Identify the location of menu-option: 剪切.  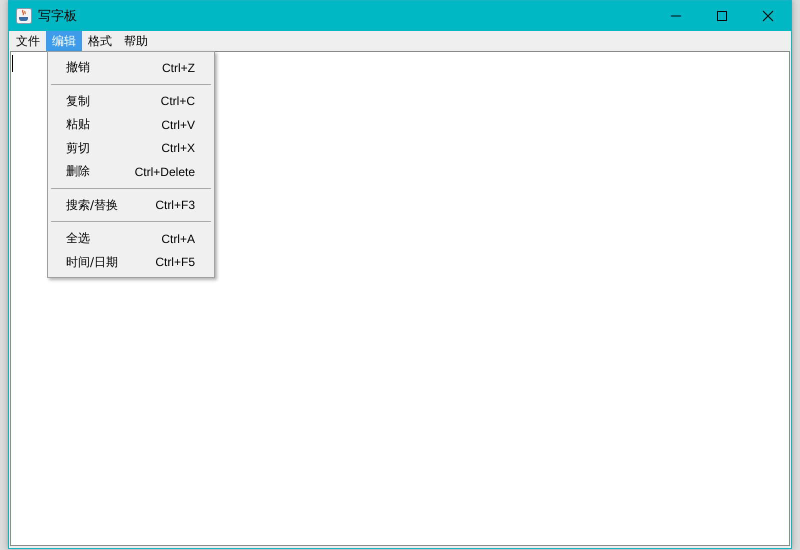
(78, 148).